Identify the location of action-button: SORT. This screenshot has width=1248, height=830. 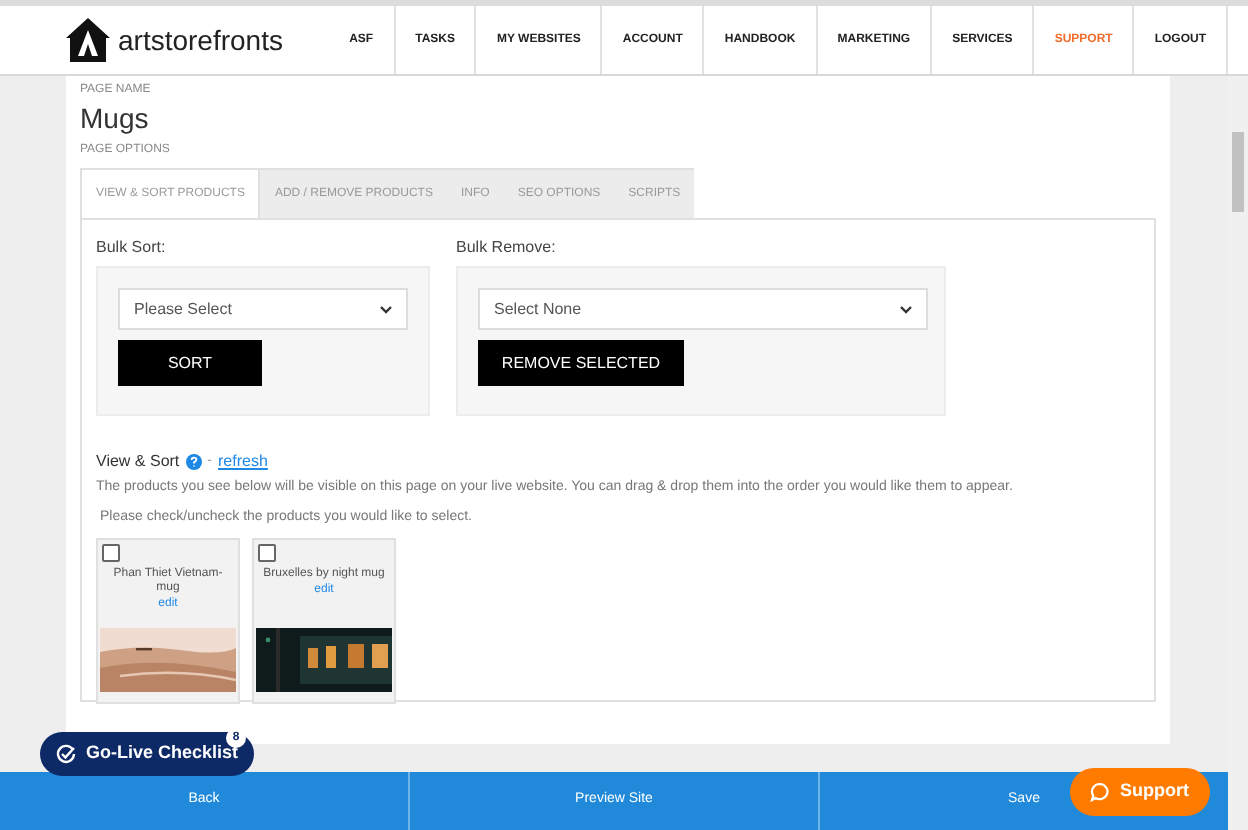
(190, 363).